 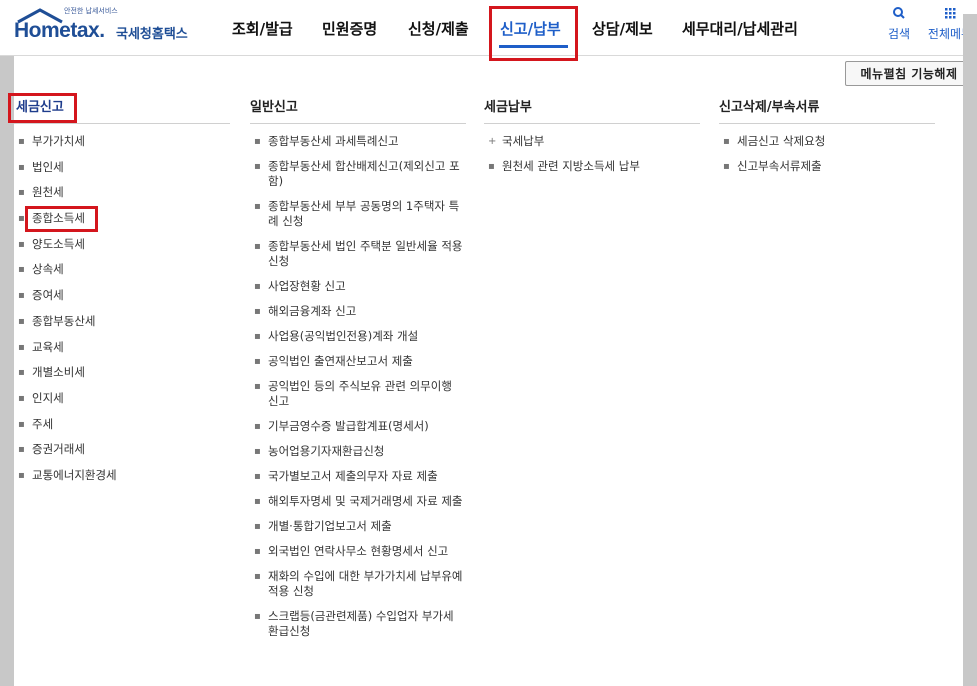 What do you see at coordinates (59, 30) in the screenshot?
I see `logo-wordmark: Hometax.` at bounding box center [59, 30].